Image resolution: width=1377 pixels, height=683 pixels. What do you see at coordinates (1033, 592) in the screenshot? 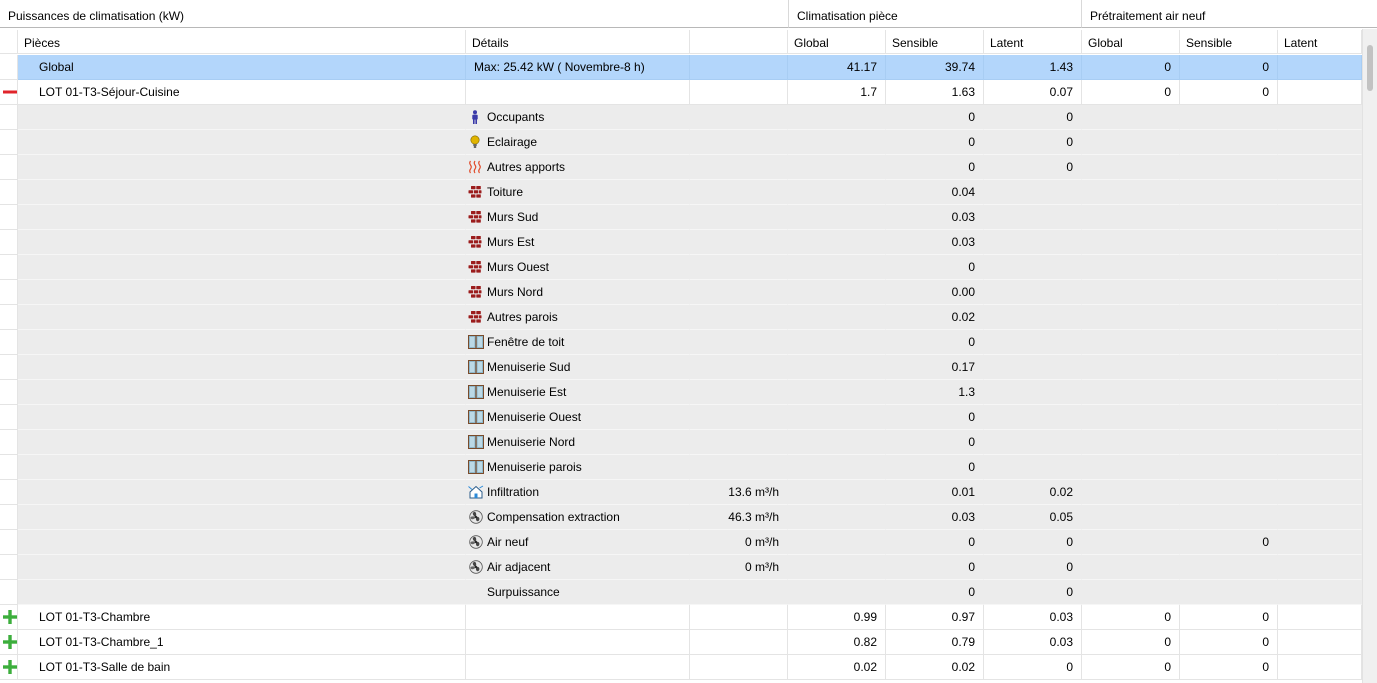
I see `cell-room-latent: 0` at bounding box center [1033, 592].